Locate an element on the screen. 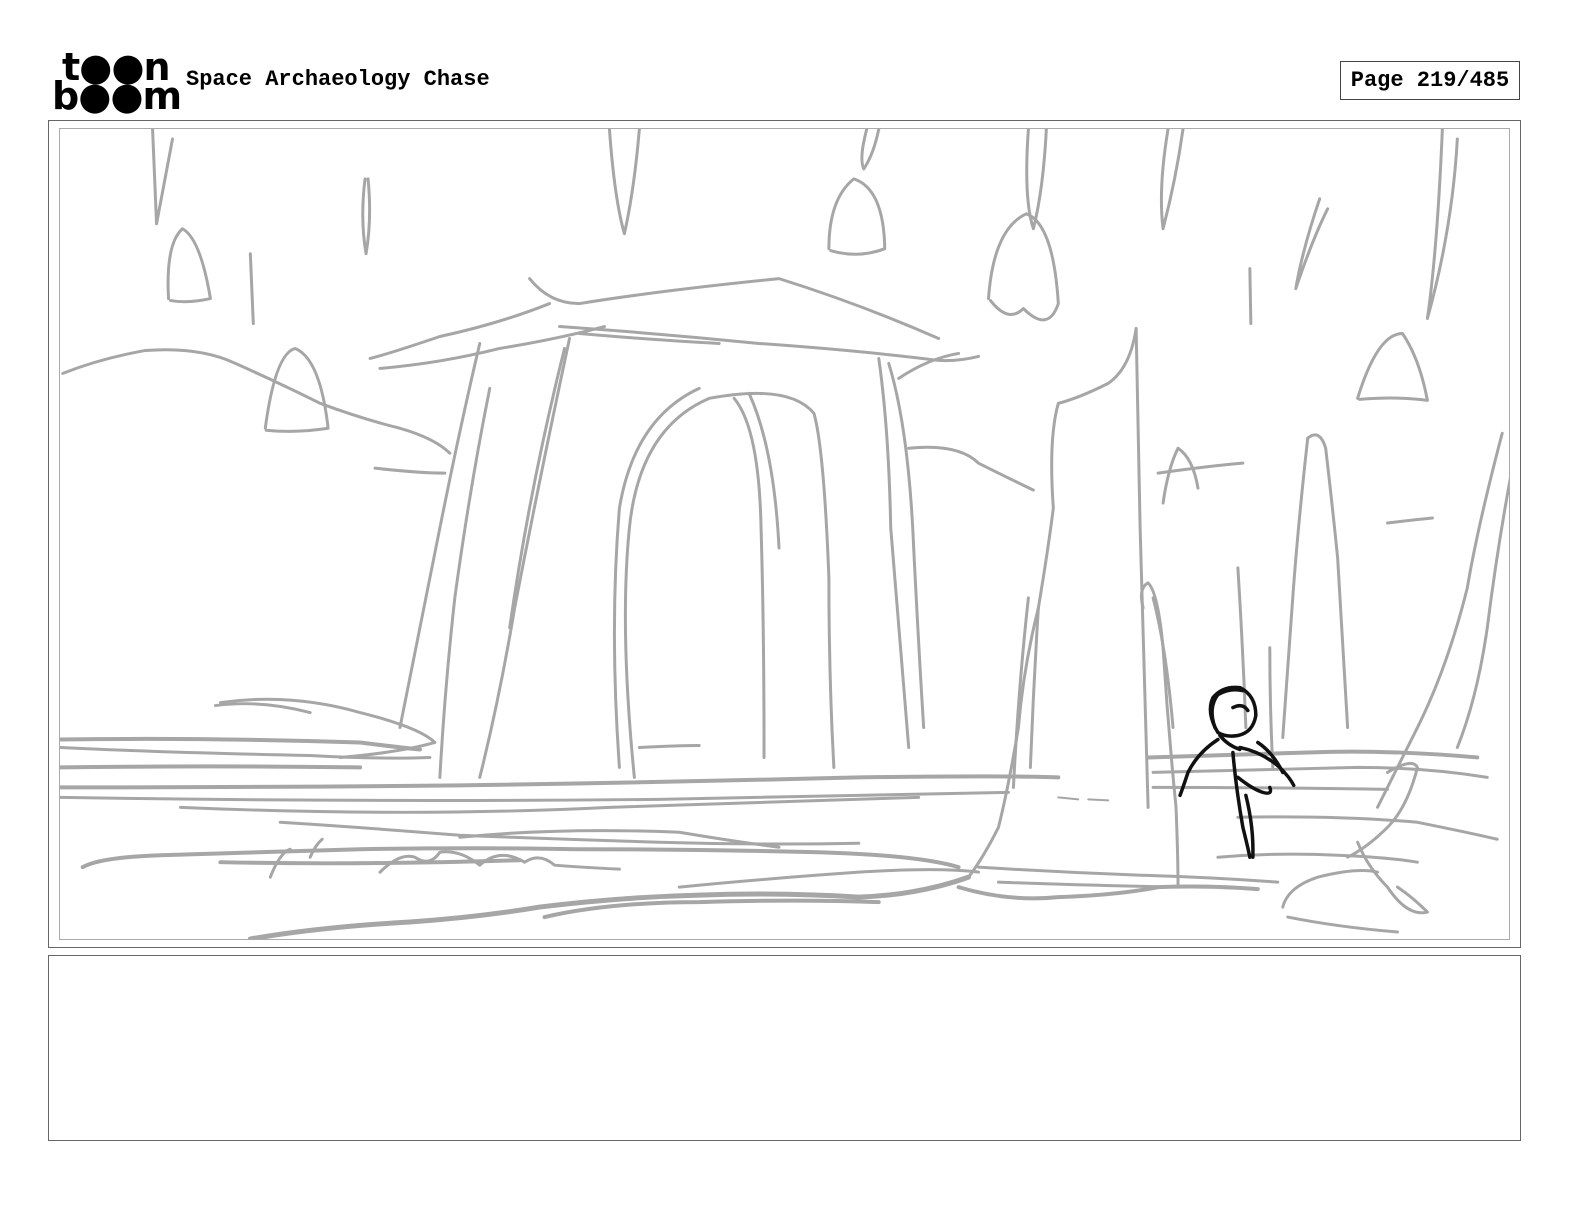 The image size is (1584, 1224). logo-bottom-line: b●●m is located at coordinates (117, 96).